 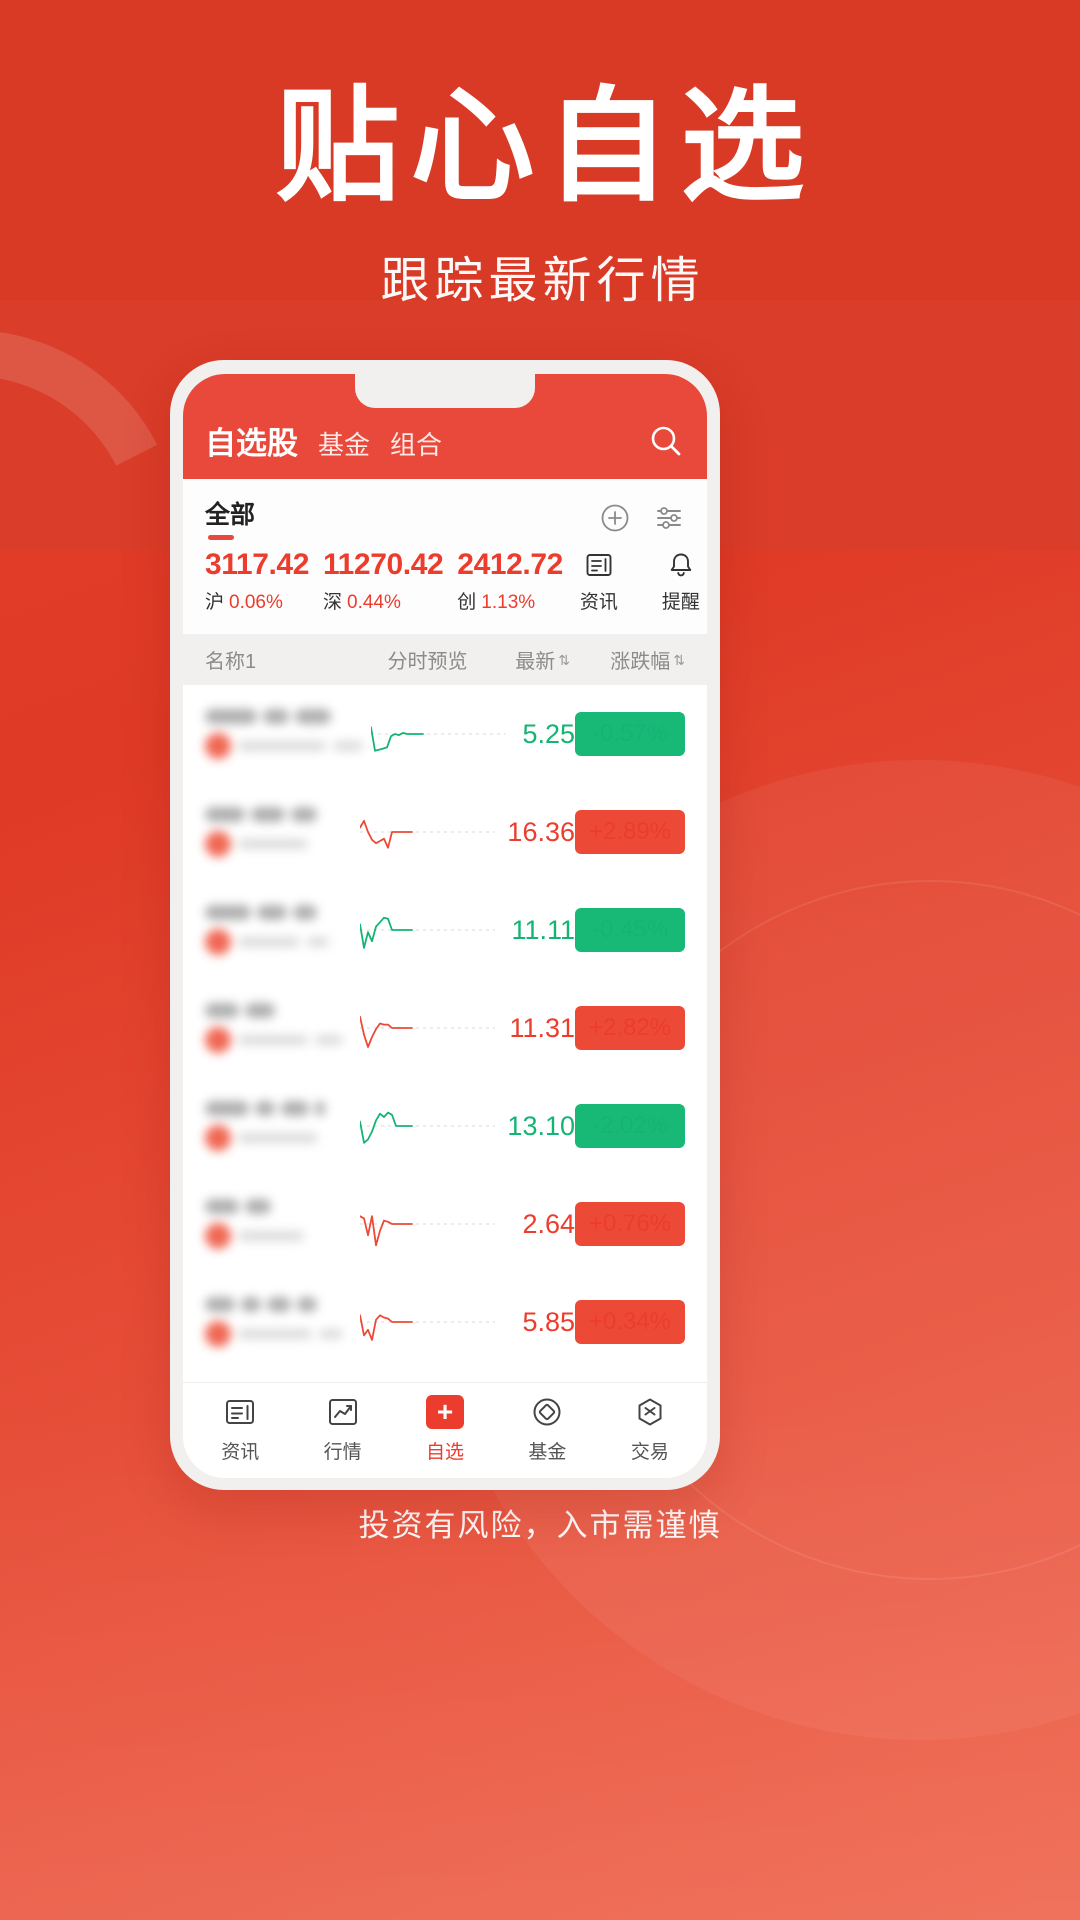 What do you see at coordinates (445, 734) in the screenshot?
I see `table-row: 5.25 -0.57%` at bounding box center [445, 734].